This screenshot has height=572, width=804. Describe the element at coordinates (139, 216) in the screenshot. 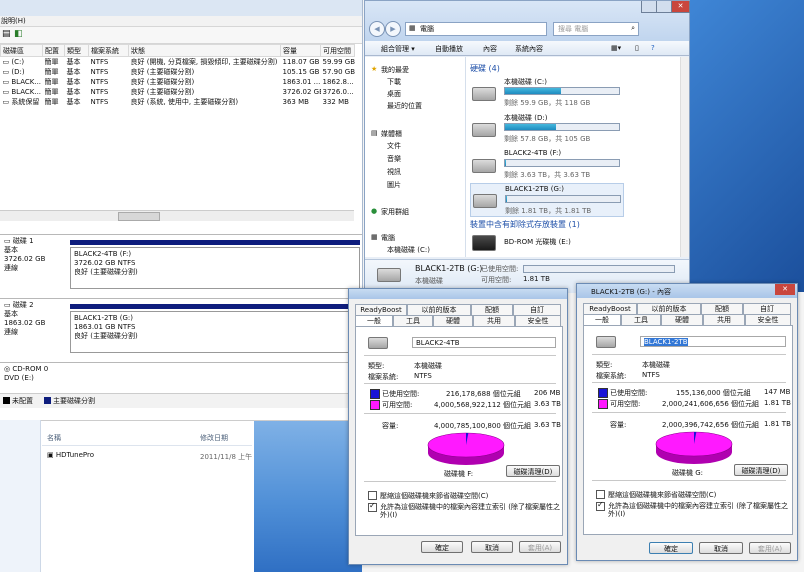

I see `scrollbar-thumb` at that location.